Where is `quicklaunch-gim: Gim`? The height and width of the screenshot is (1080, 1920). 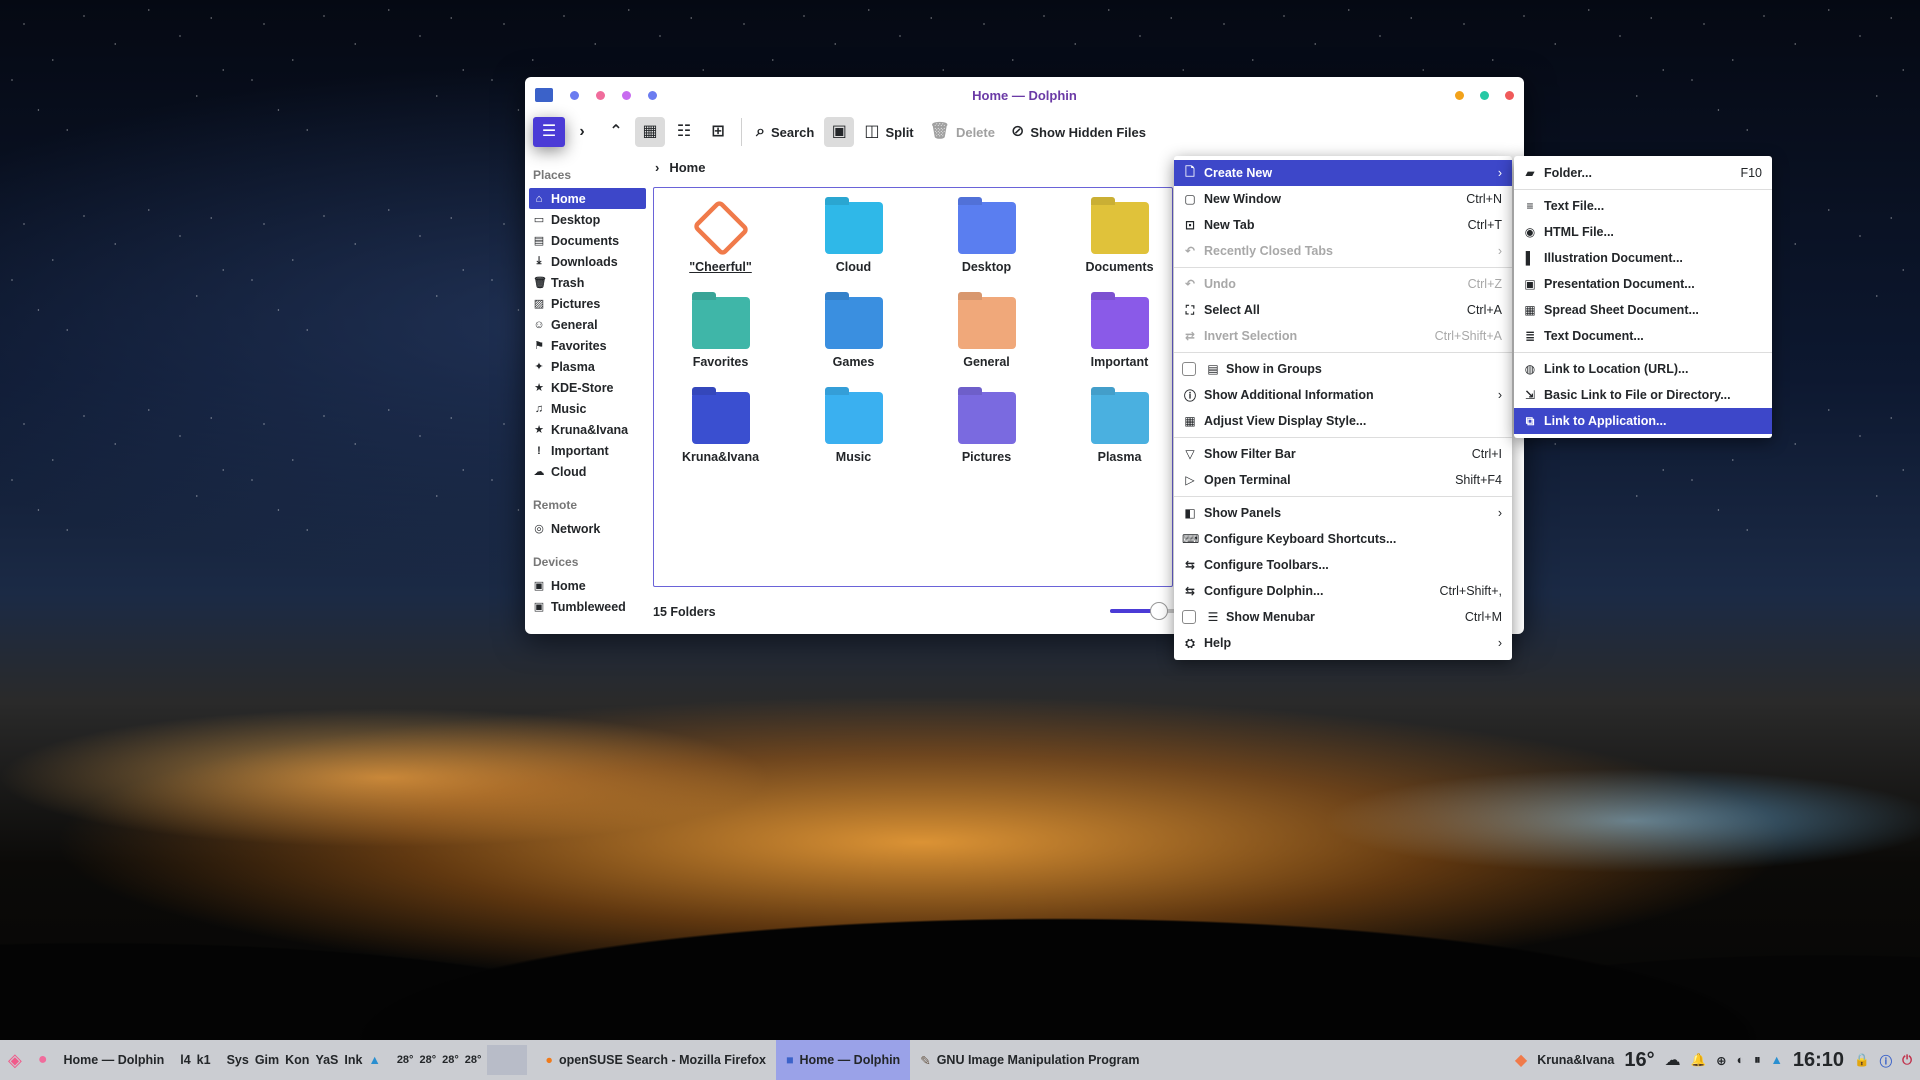 quicklaunch-gim: Gim is located at coordinates (267, 1060).